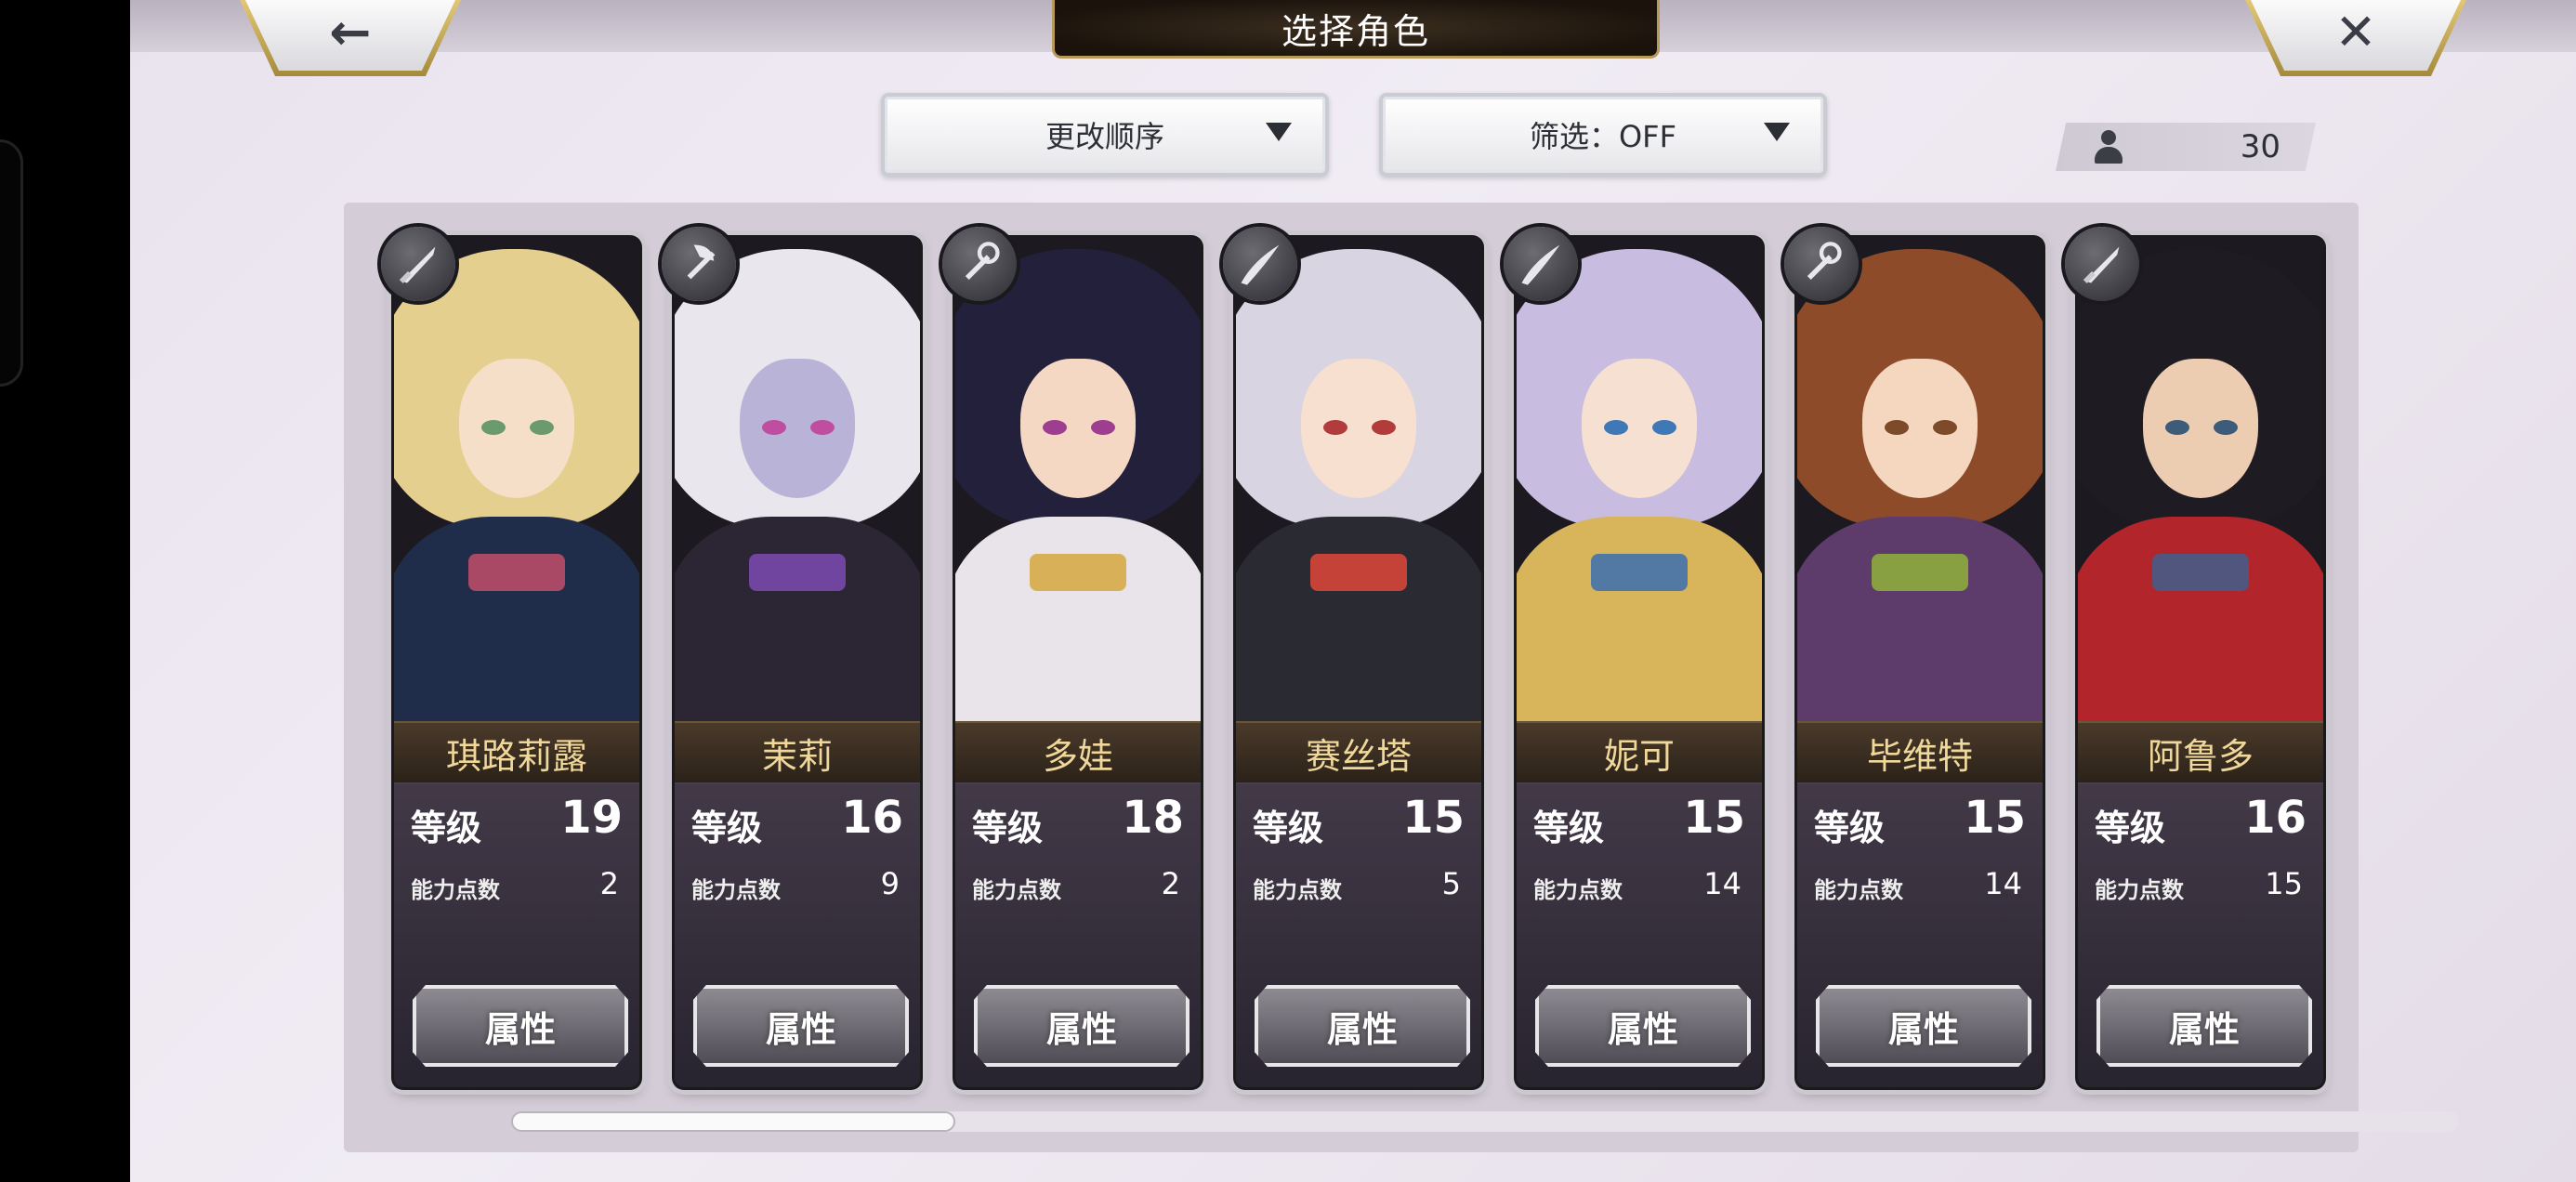  I want to click on character-card: 阿鲁多 等级 16 能力点数 15, so click(2200, 662).